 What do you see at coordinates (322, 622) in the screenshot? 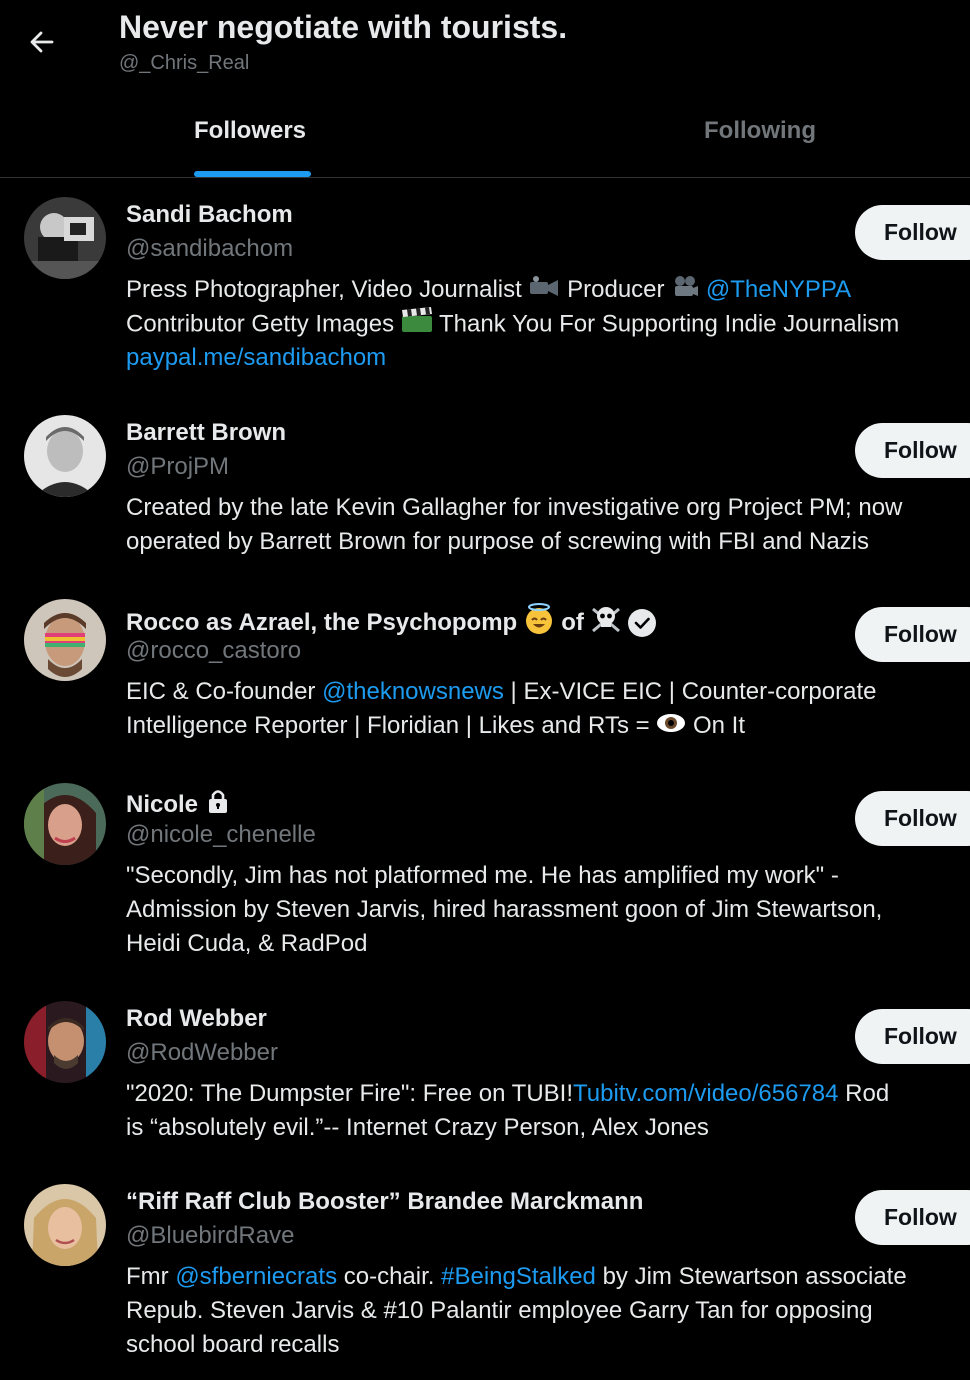
I see `user-name-text: Rocco as Azrael, the Psychopomp` at bounding box center [322, 622].